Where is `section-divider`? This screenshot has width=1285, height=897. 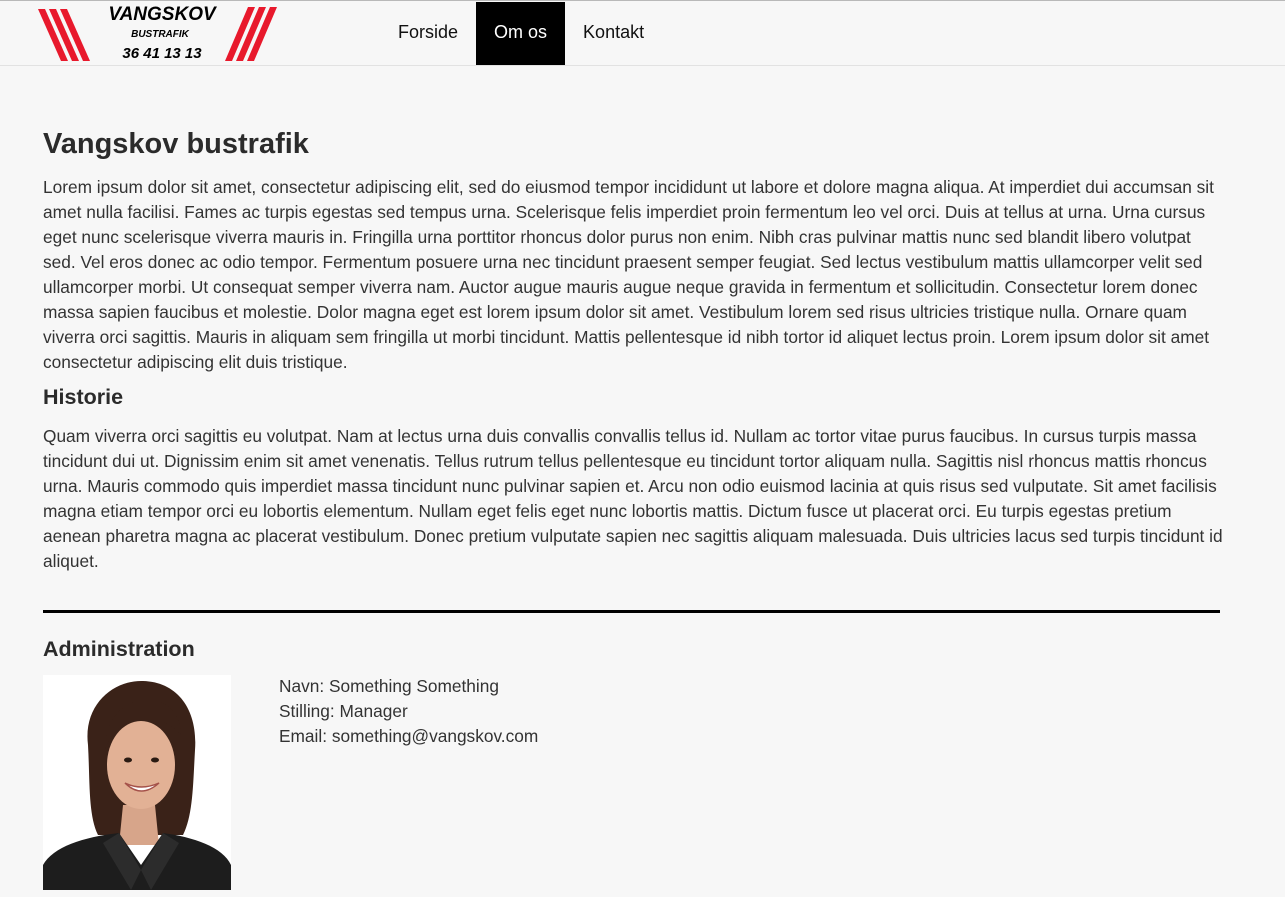 section-divider is located at coordinates (631, 611).